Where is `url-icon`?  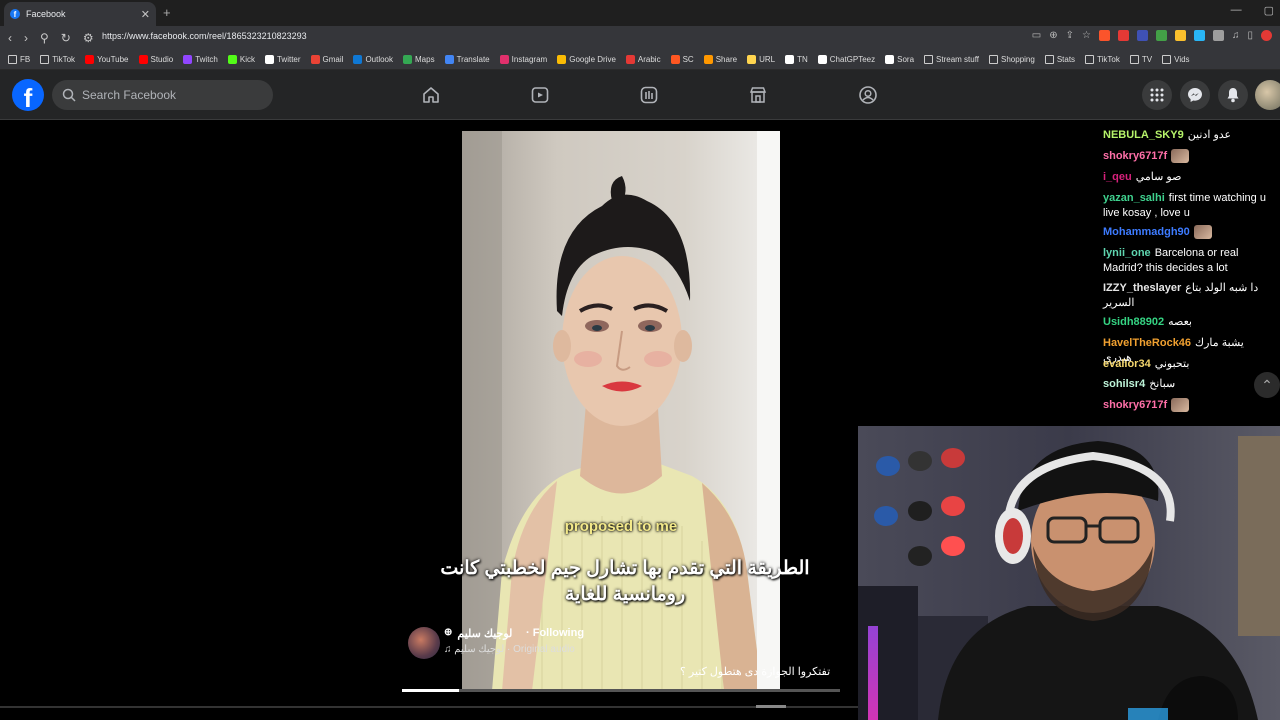 url-icon is located at coordinates (752, 59).